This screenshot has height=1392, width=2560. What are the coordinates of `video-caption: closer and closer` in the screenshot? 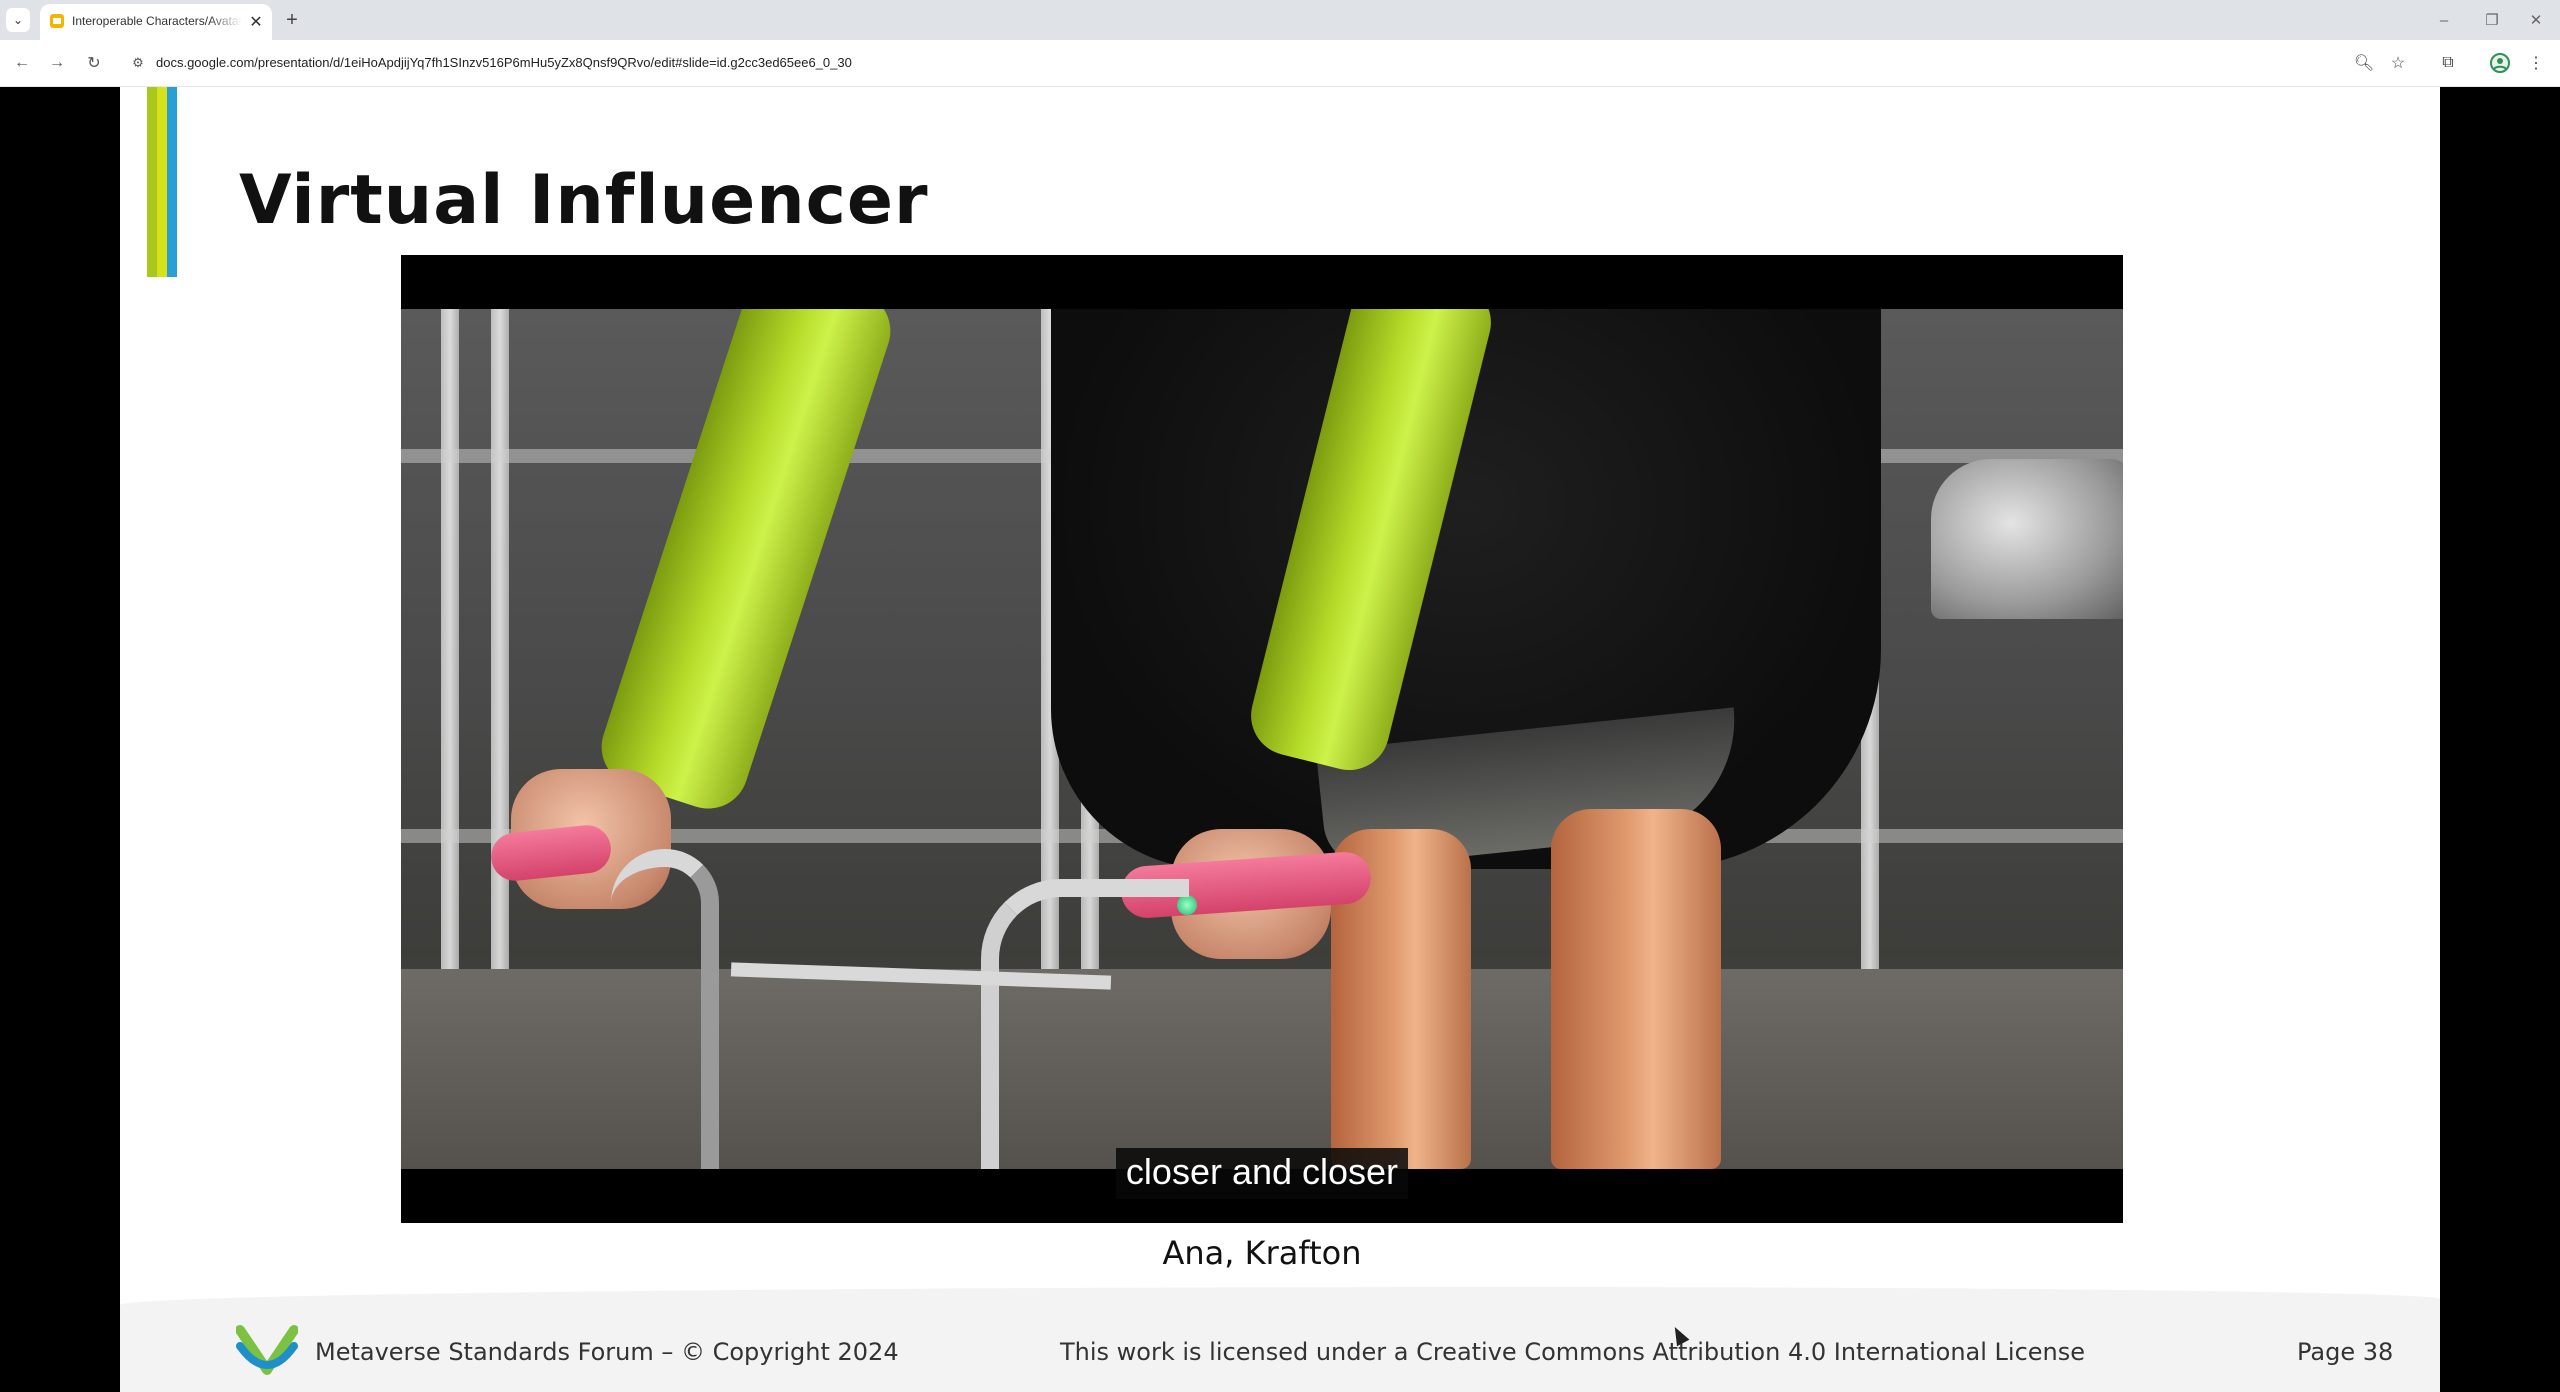 It's located at (1262, 1173).